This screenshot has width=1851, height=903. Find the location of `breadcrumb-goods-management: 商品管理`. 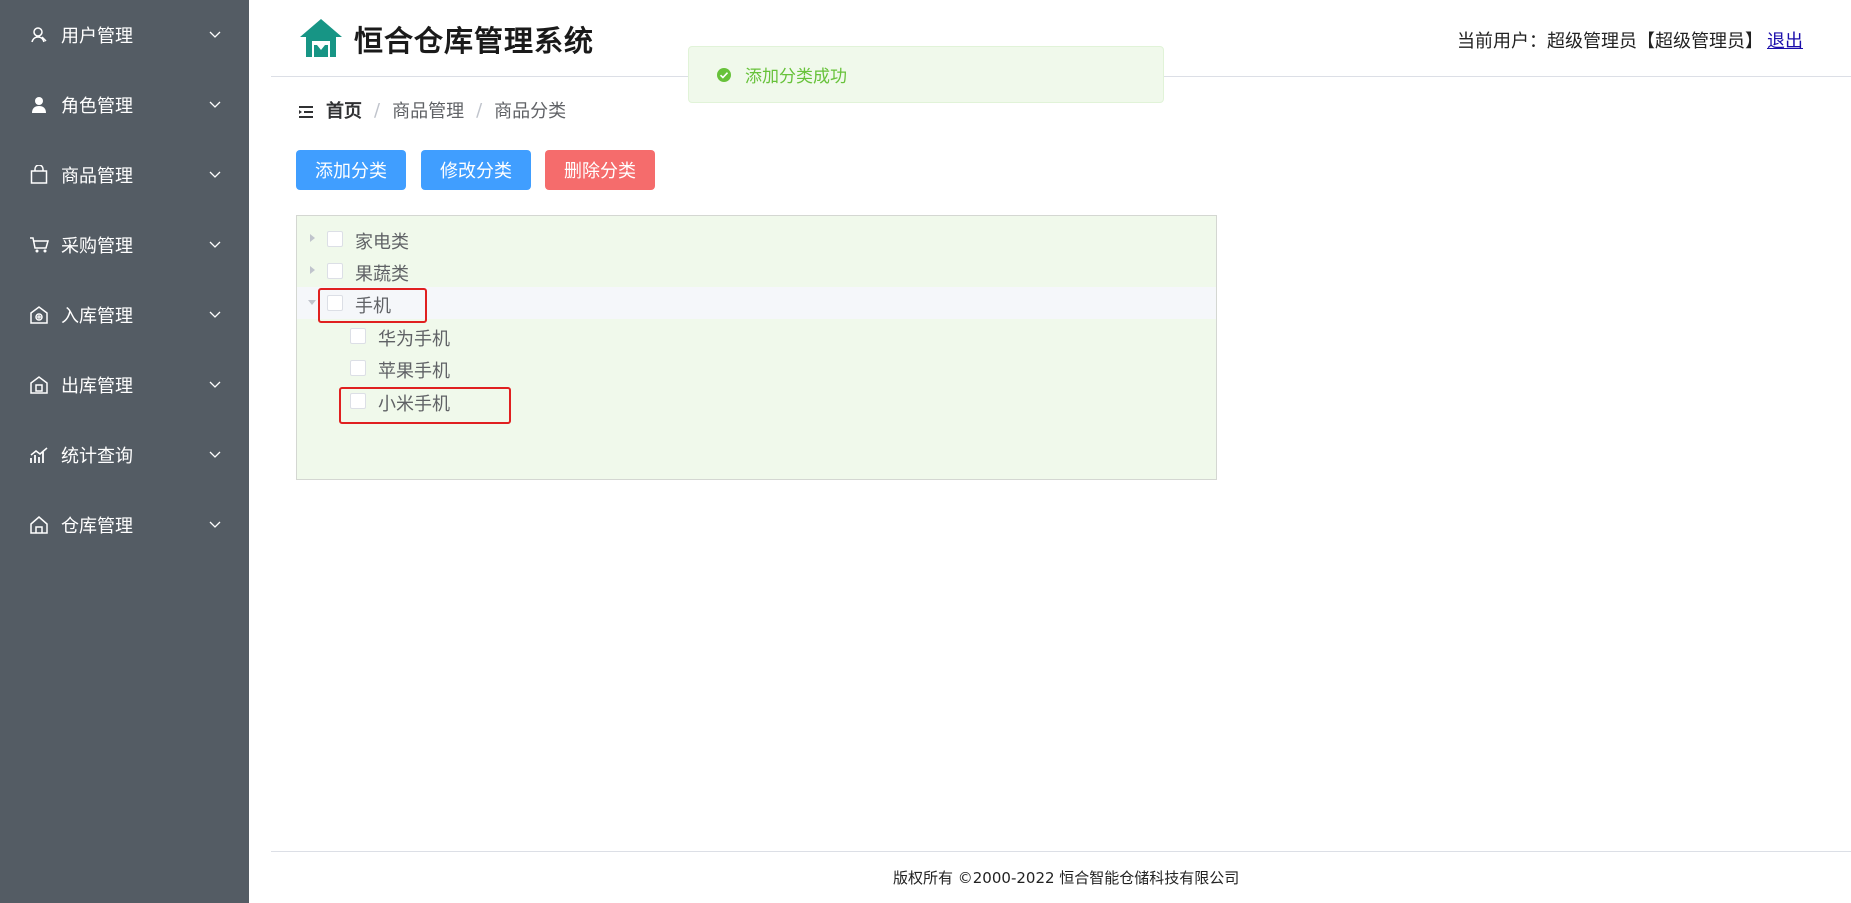

breadcrumb-goods-management: 商品管理 is located at coordinates (428, 111).